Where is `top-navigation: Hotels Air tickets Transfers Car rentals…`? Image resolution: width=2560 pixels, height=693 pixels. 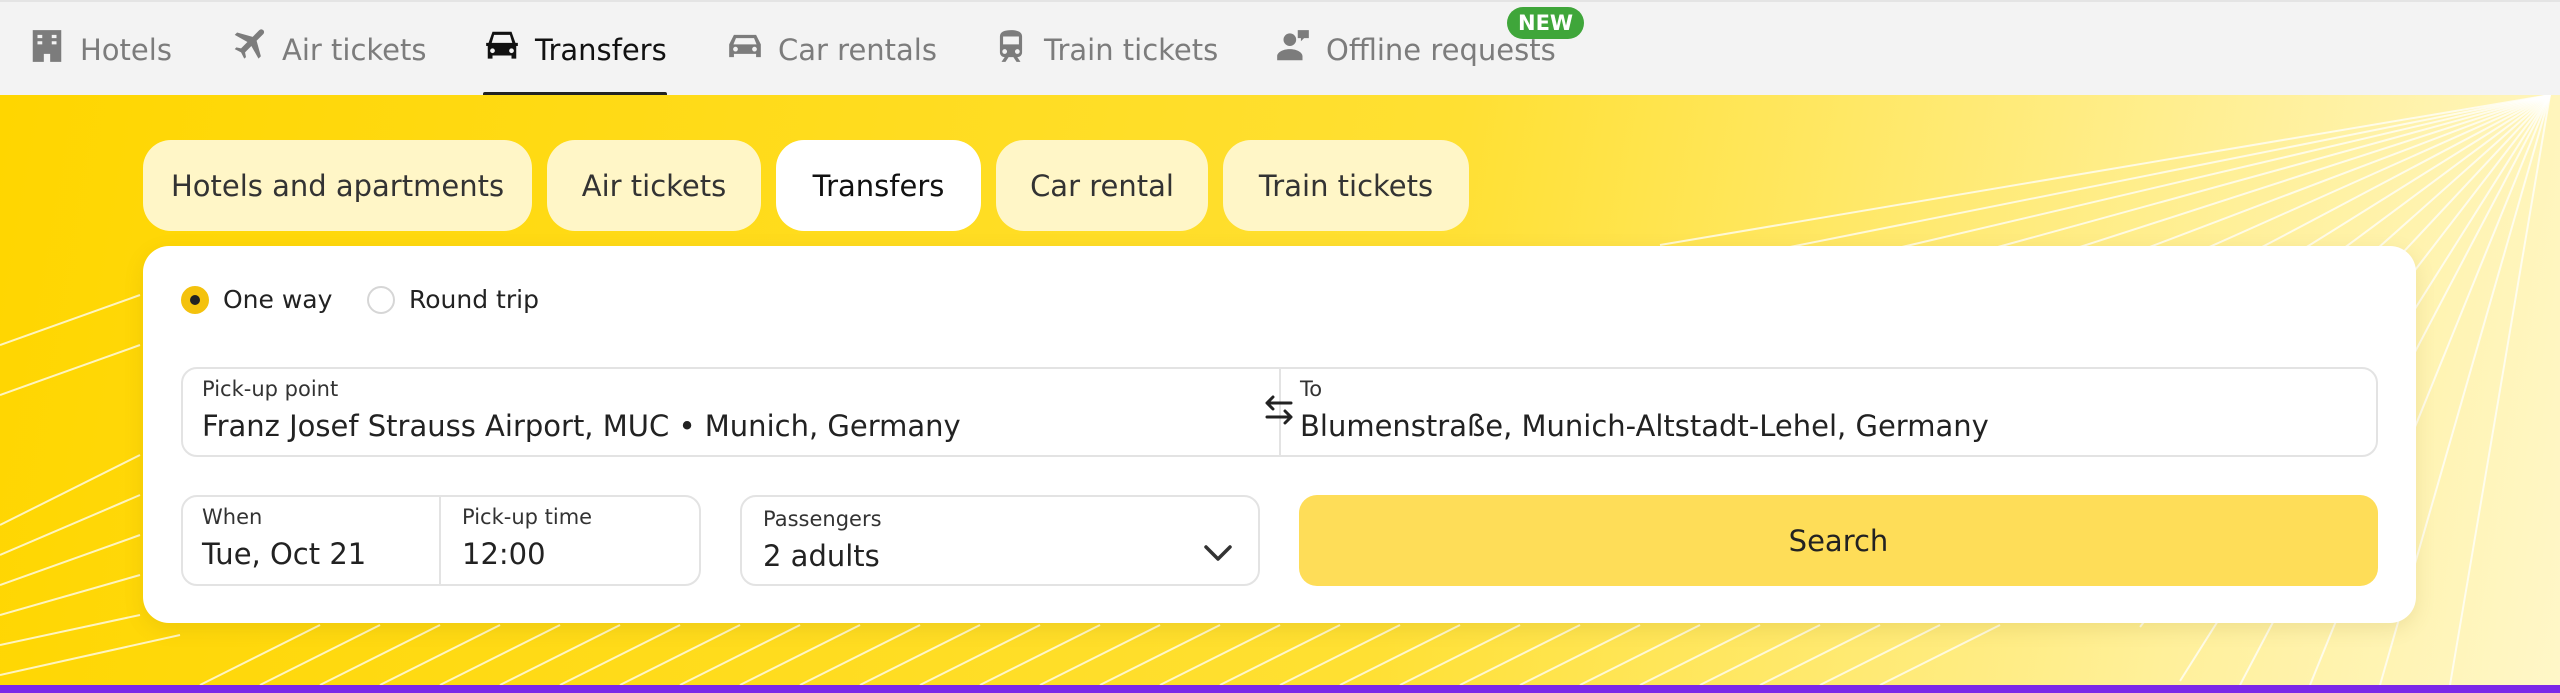 top-navigation: Hotels Air tickets Transfers Car rentals… is located at coordinates (1280, 48).